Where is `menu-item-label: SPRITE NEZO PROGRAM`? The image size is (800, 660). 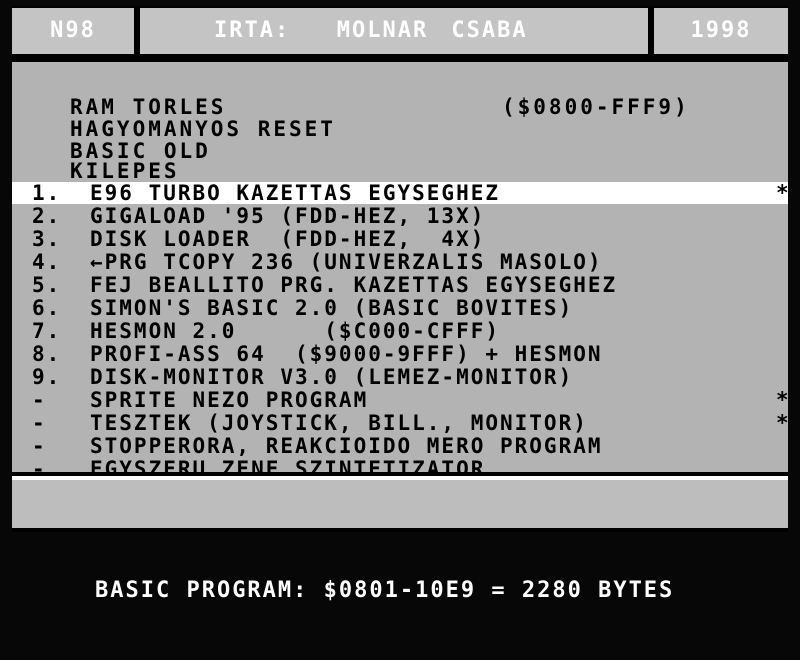
menu-item-label: SPRITE NEZO PROGRAM is located at coordinates (229, 400).